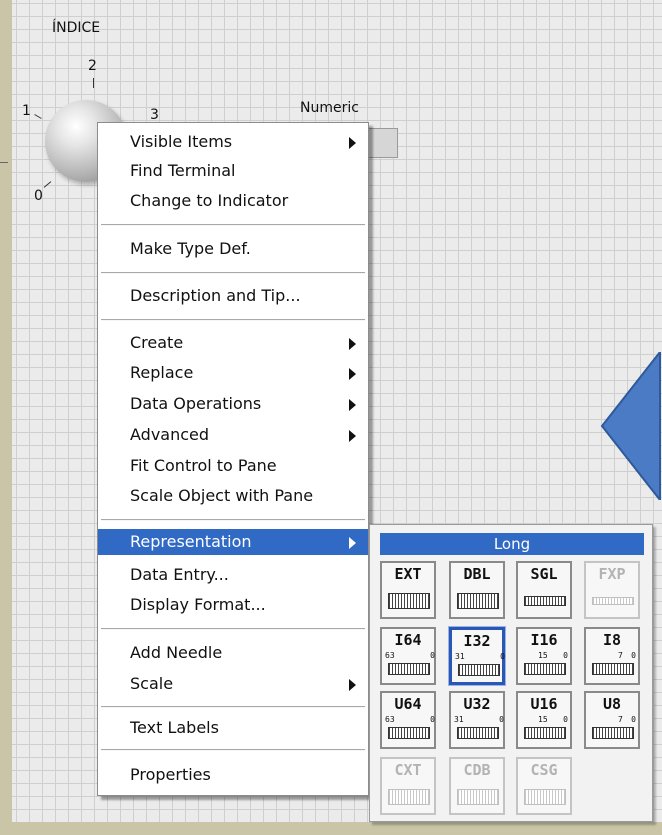  Describe the element at coordinates (544, 590) in the screenshot. I see `repr-sgl: SGL` at that location.